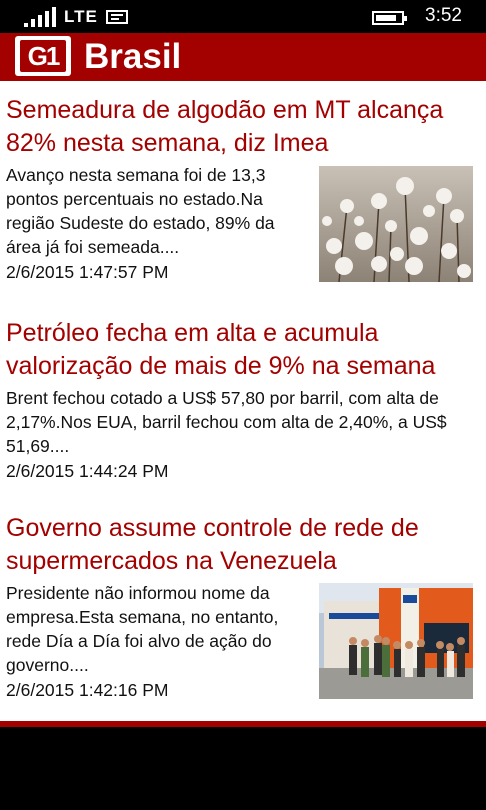  Describe the element at coordinates (117, 17) in the screenshot. I see `message-icon` at that location.